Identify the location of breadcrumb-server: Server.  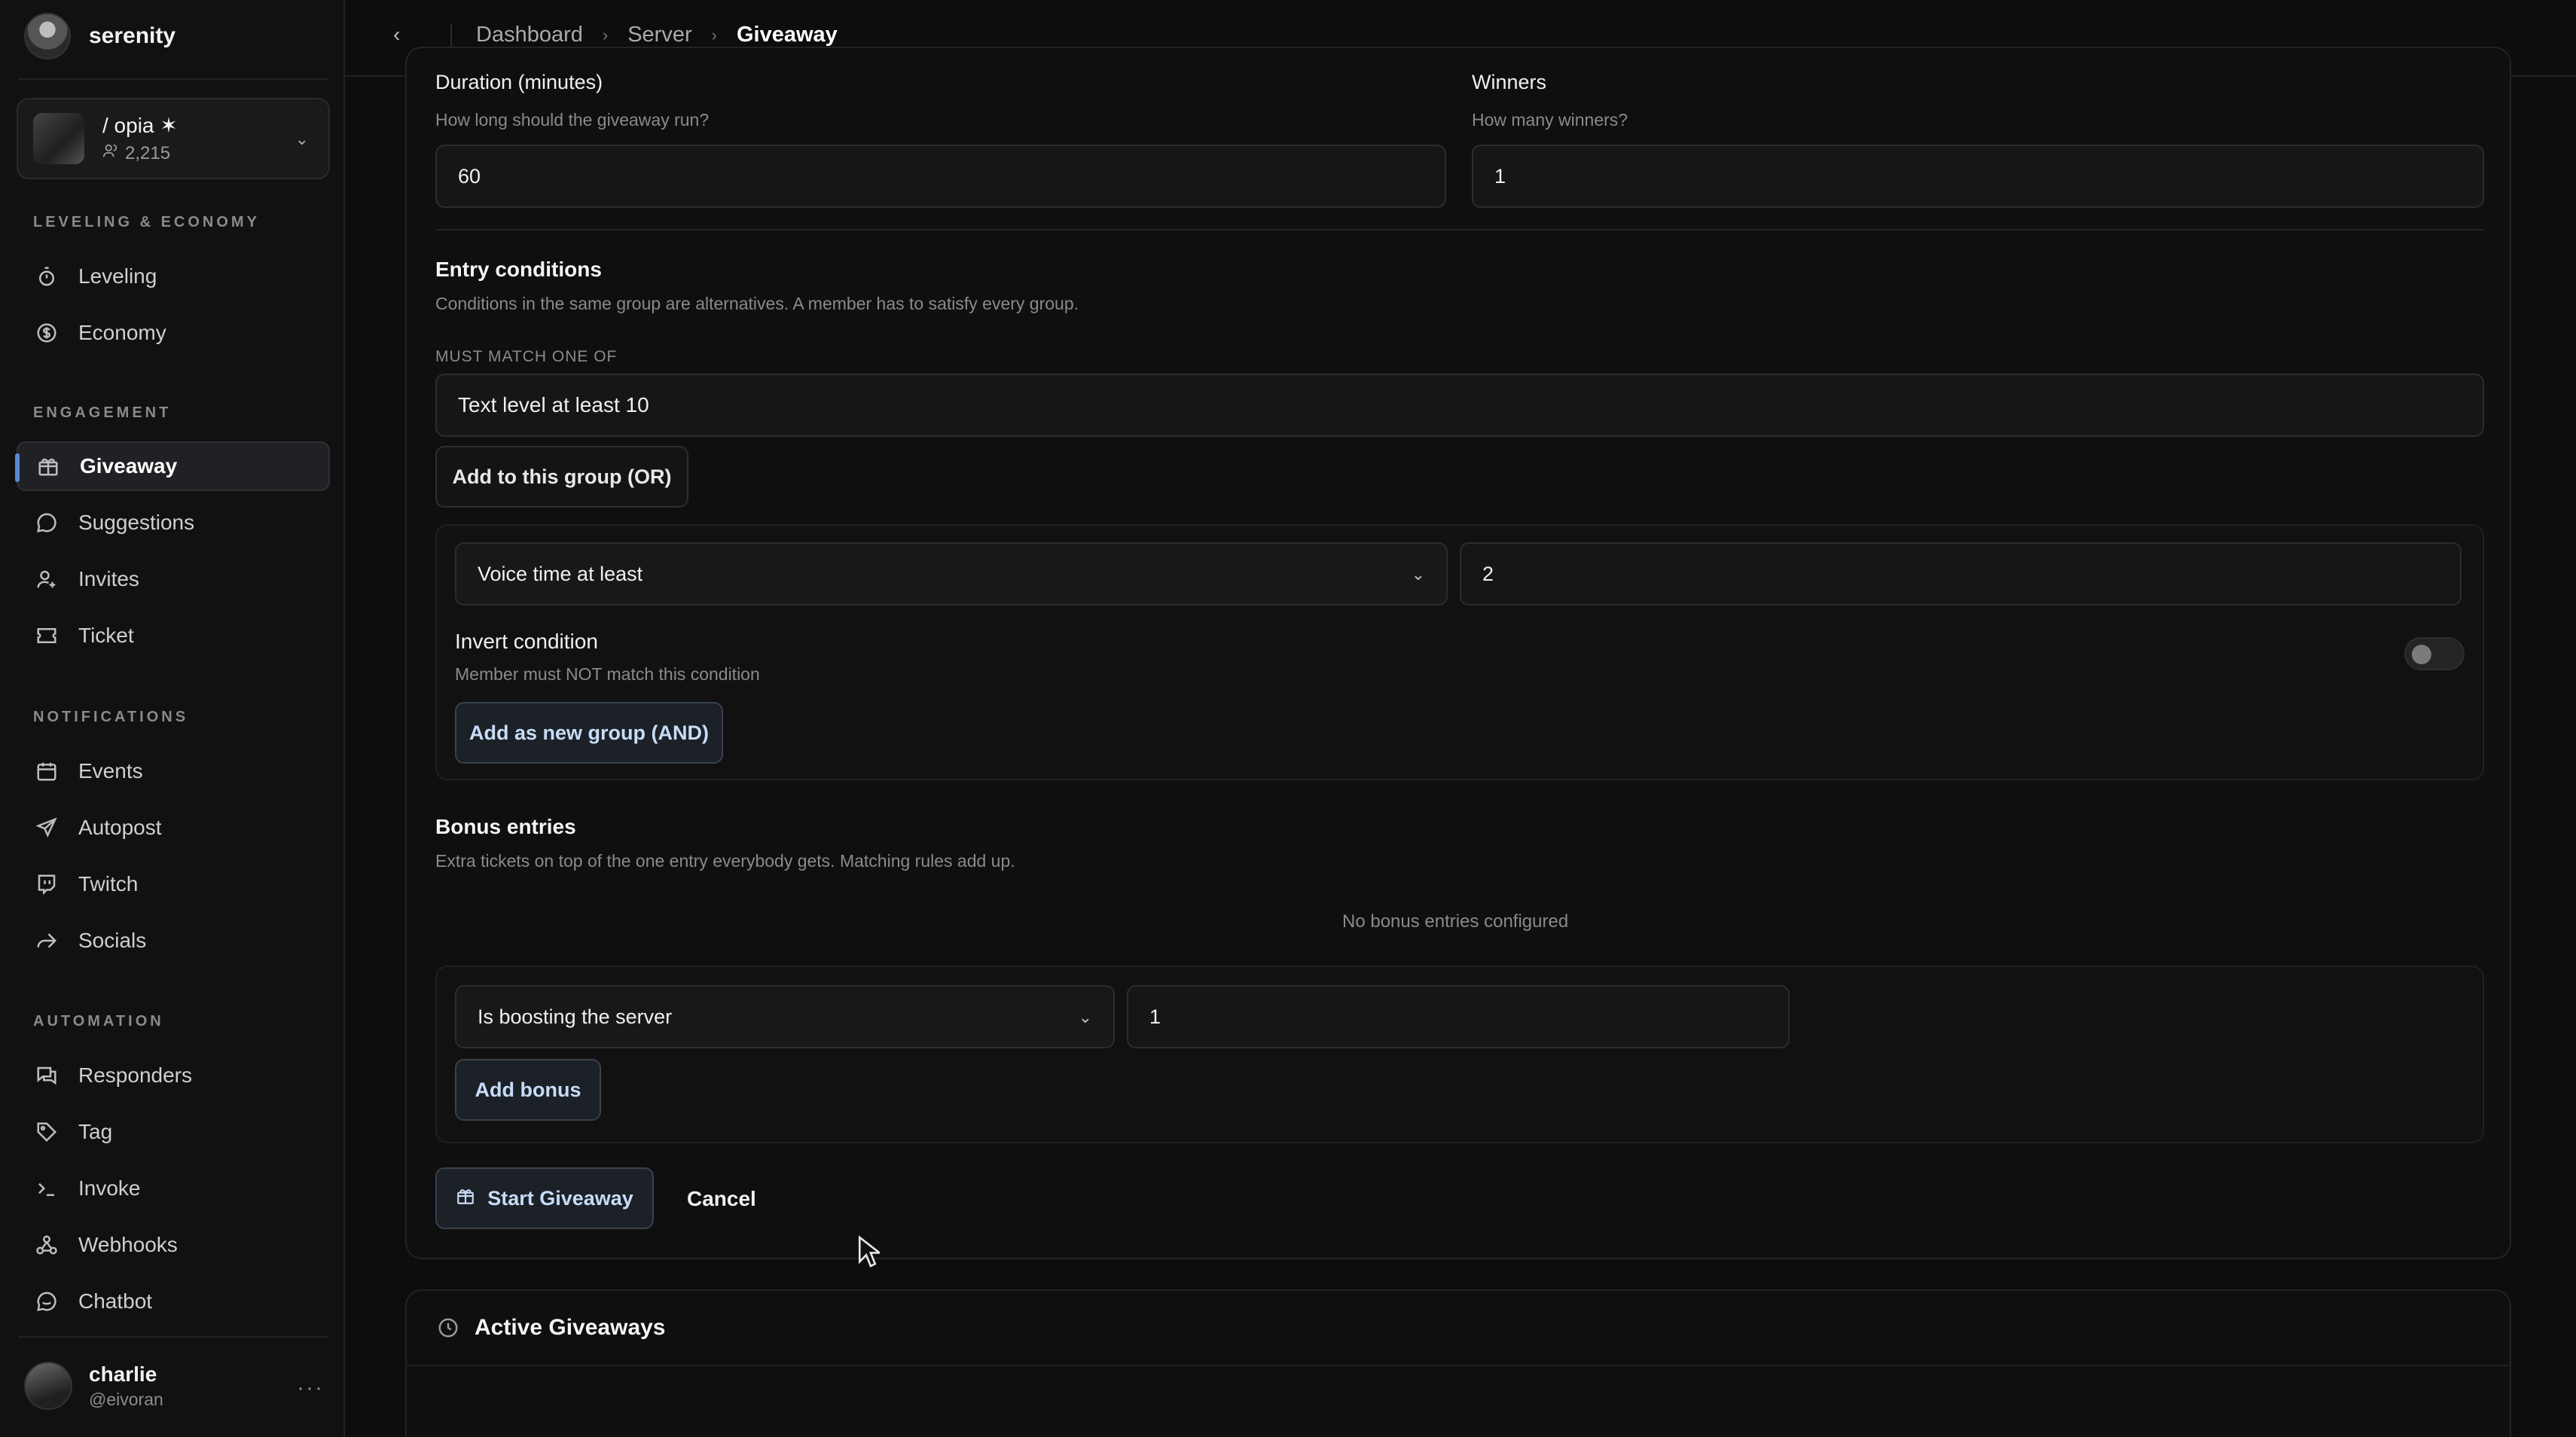
(659, 35).